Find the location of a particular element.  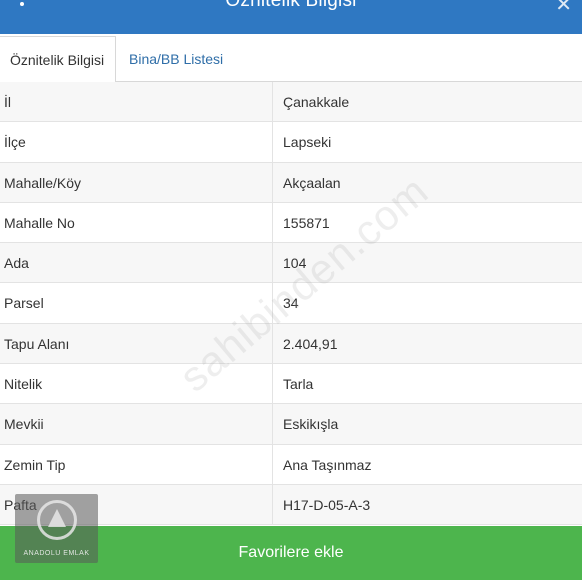

tab-bar: Öznitelik Bilgisi Bina/BB Listesi is located at coordinates (291, 59).